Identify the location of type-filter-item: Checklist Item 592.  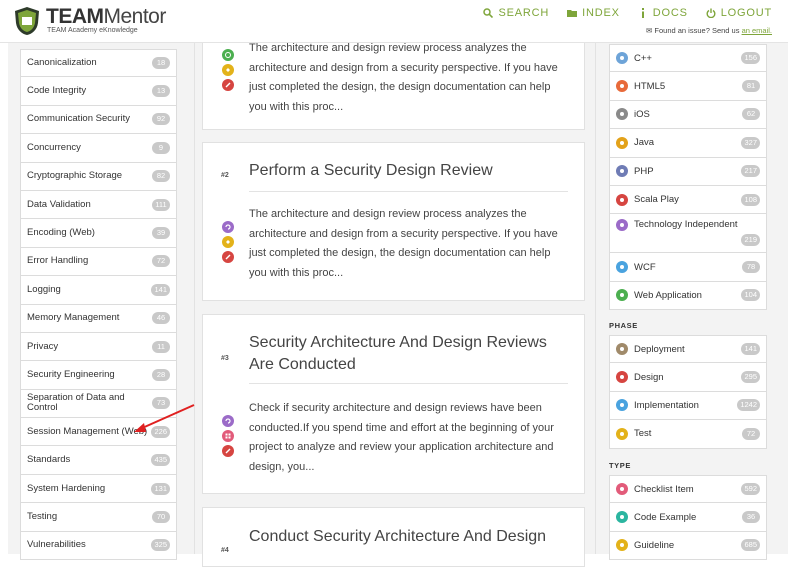
(688, 489).